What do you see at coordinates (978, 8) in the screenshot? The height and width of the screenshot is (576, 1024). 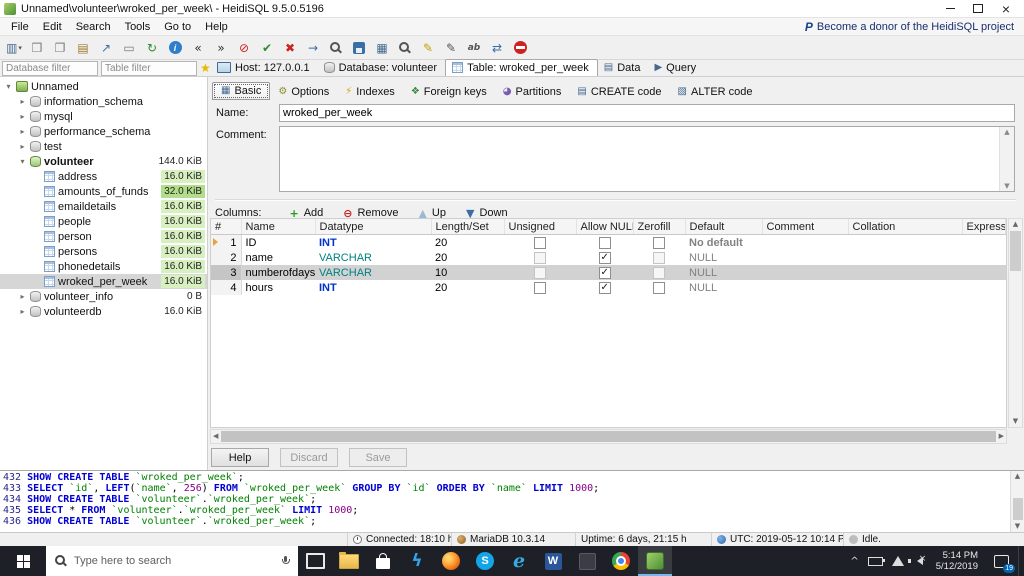 I see `maximize-button` at bounding box center [978, 8].